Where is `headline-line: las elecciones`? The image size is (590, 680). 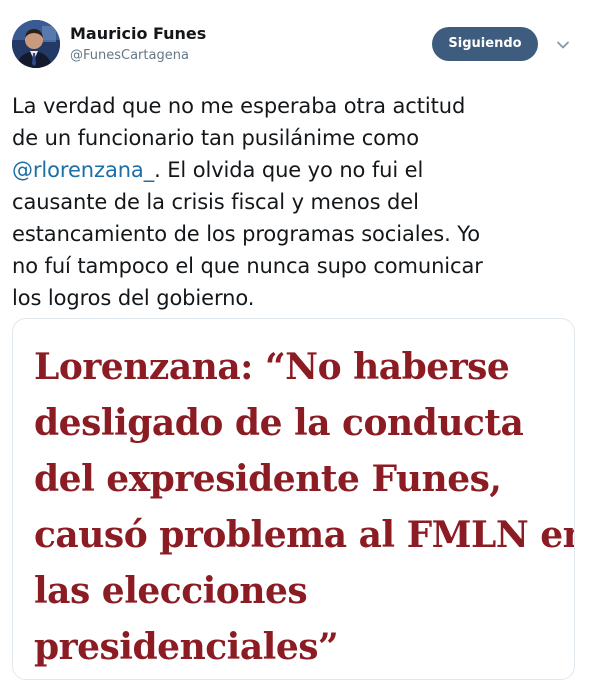 headline-line: las elecciones is located at coordinates (171, 591).